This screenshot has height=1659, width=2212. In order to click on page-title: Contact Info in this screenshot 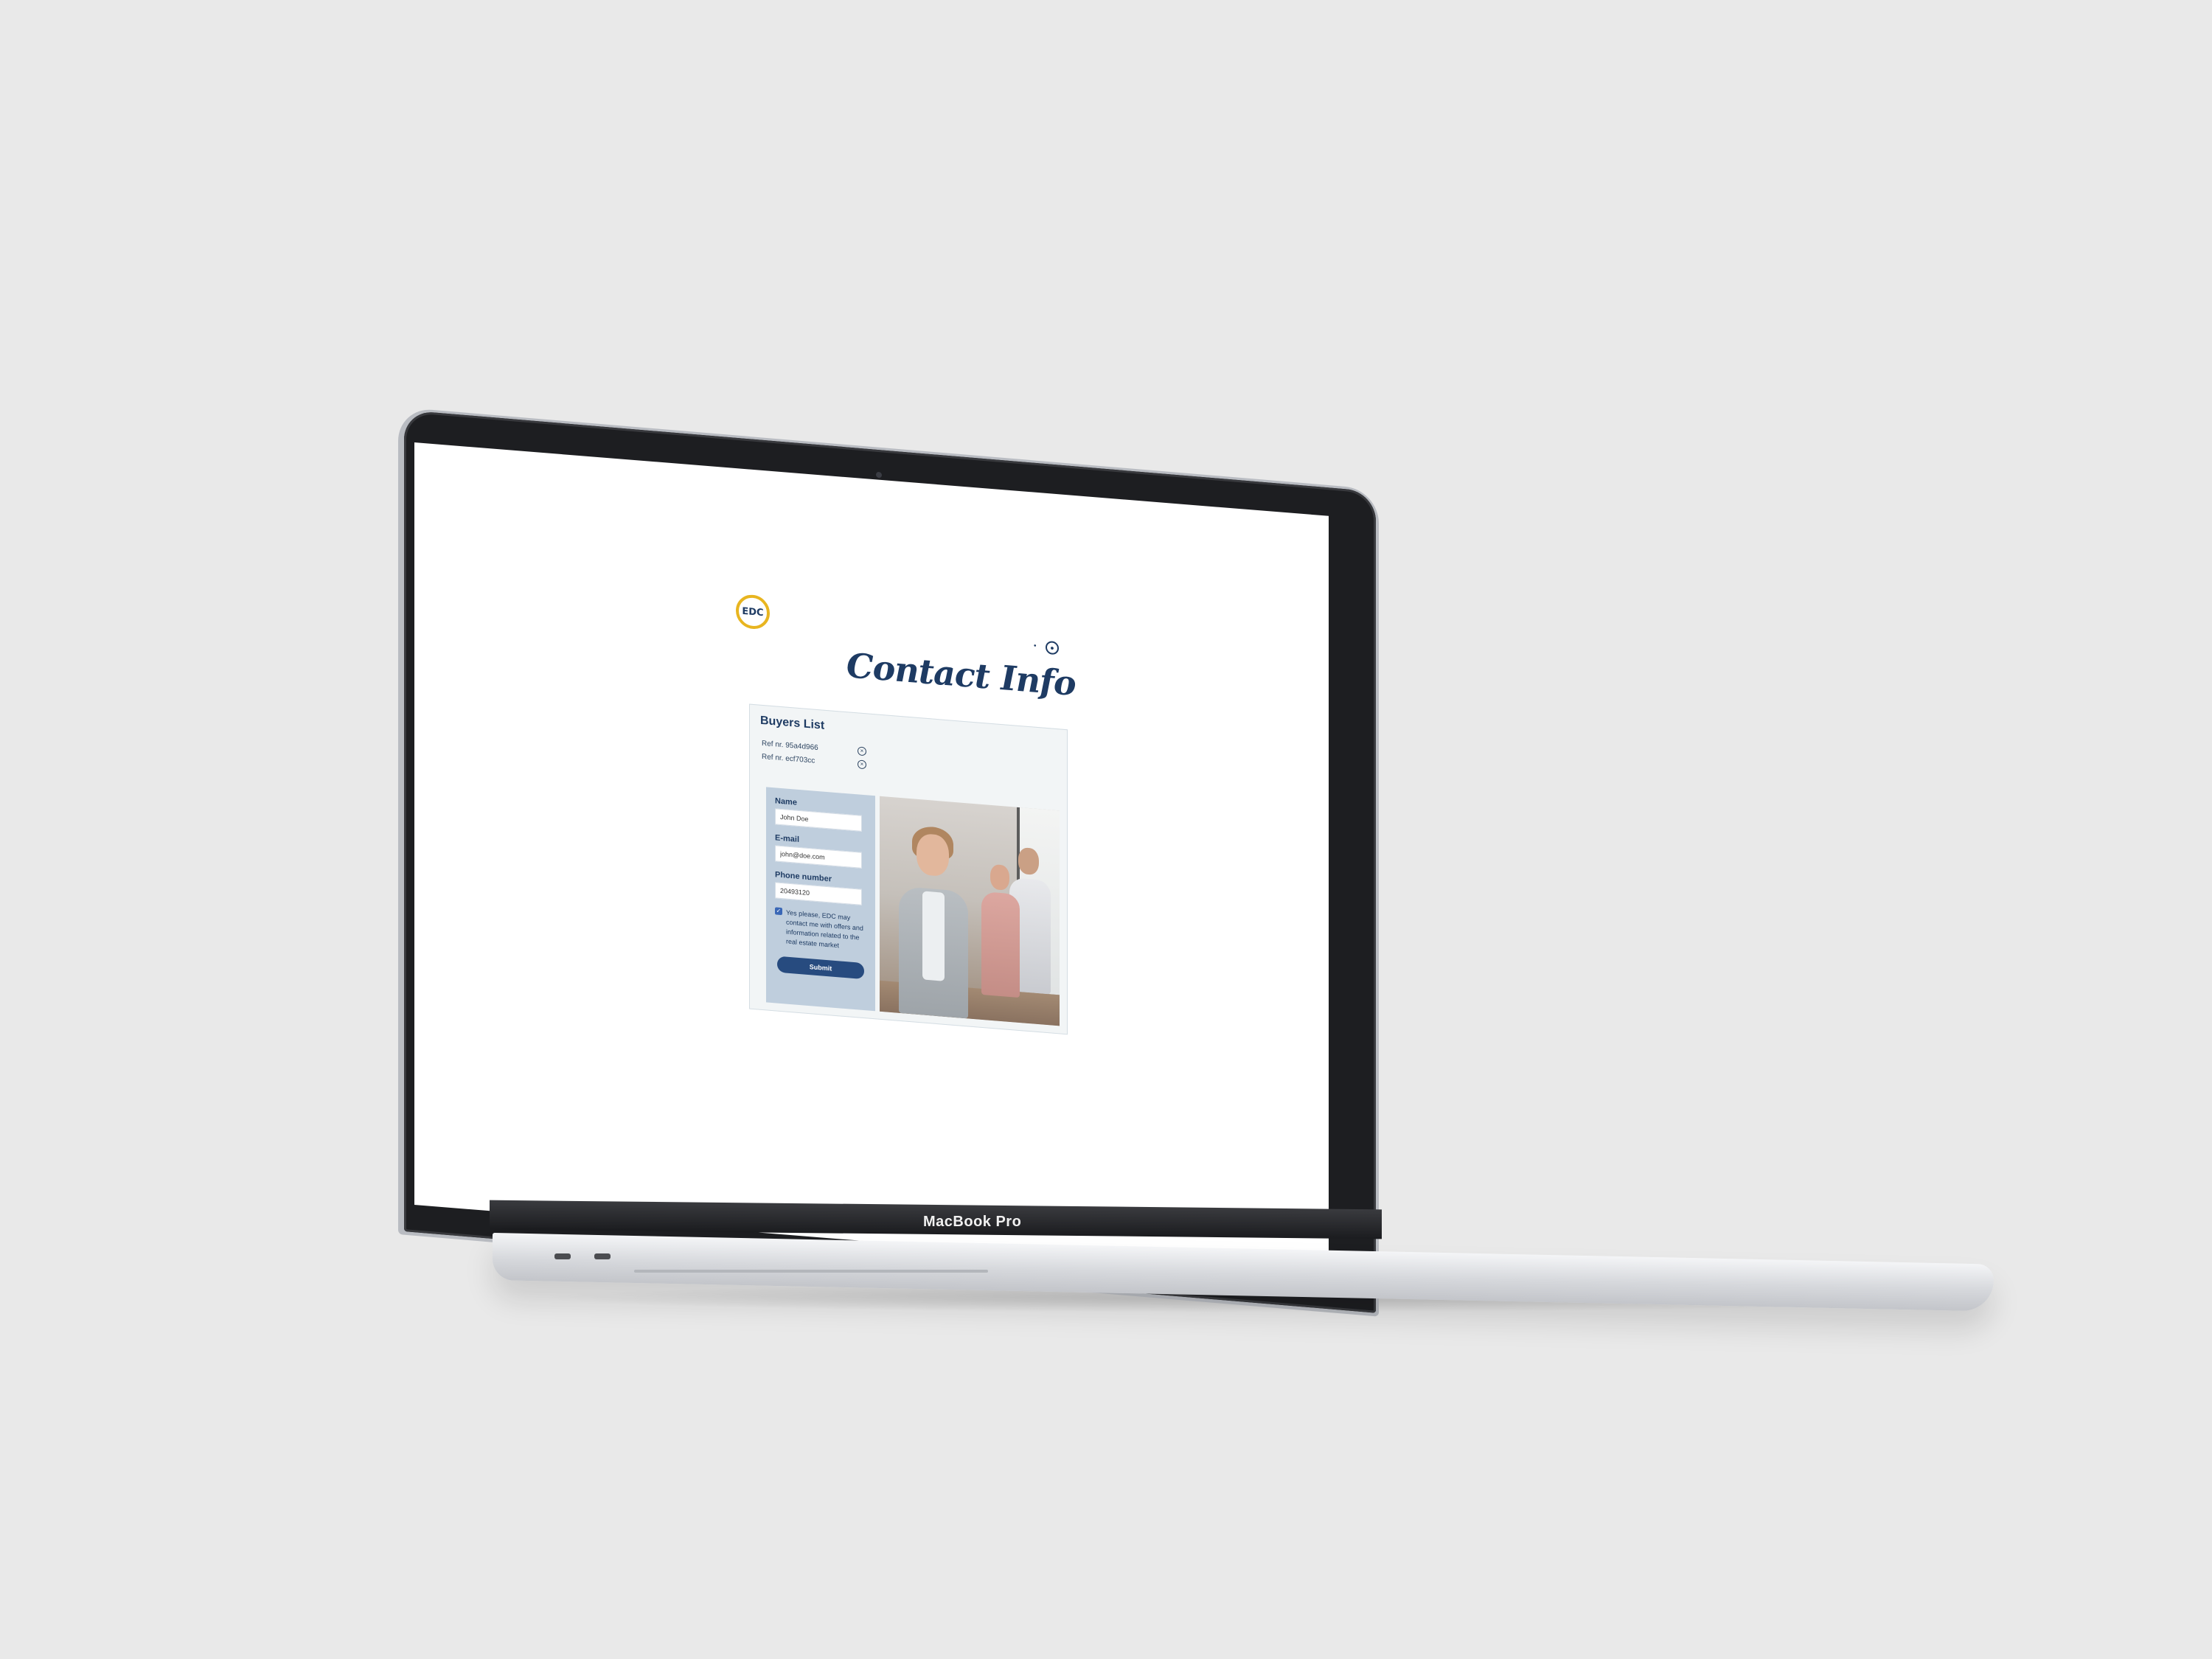, I will do `click(961, 674)`.